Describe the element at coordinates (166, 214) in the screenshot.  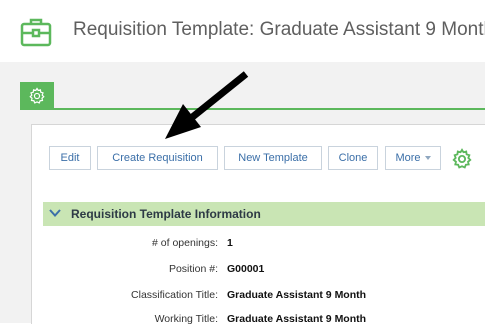
I see `section-title: Requisition Template Information` at that location.